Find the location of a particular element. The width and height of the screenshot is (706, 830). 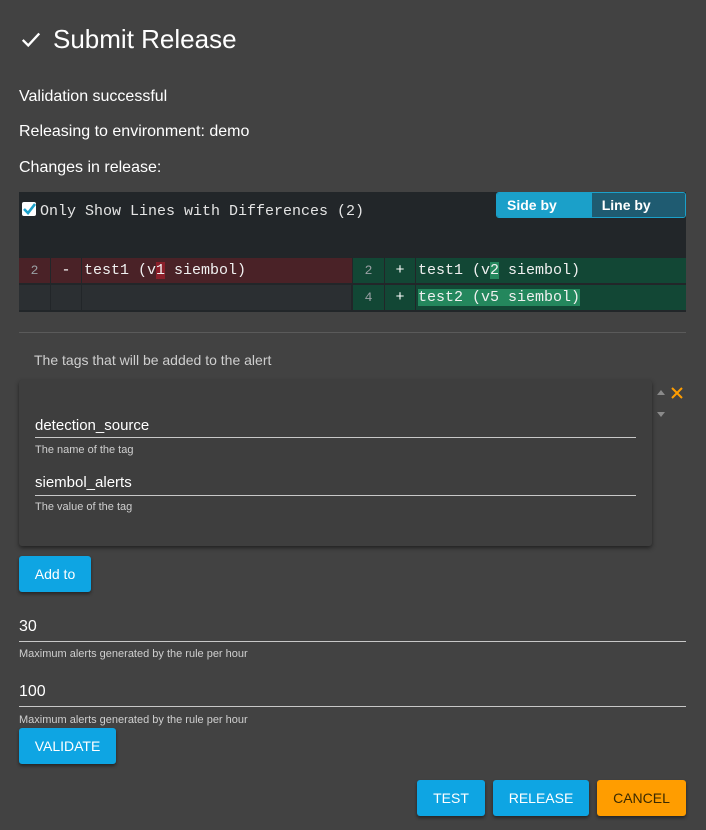

tag-name-hint: The name of the tag is located at coordinates (84, 450).